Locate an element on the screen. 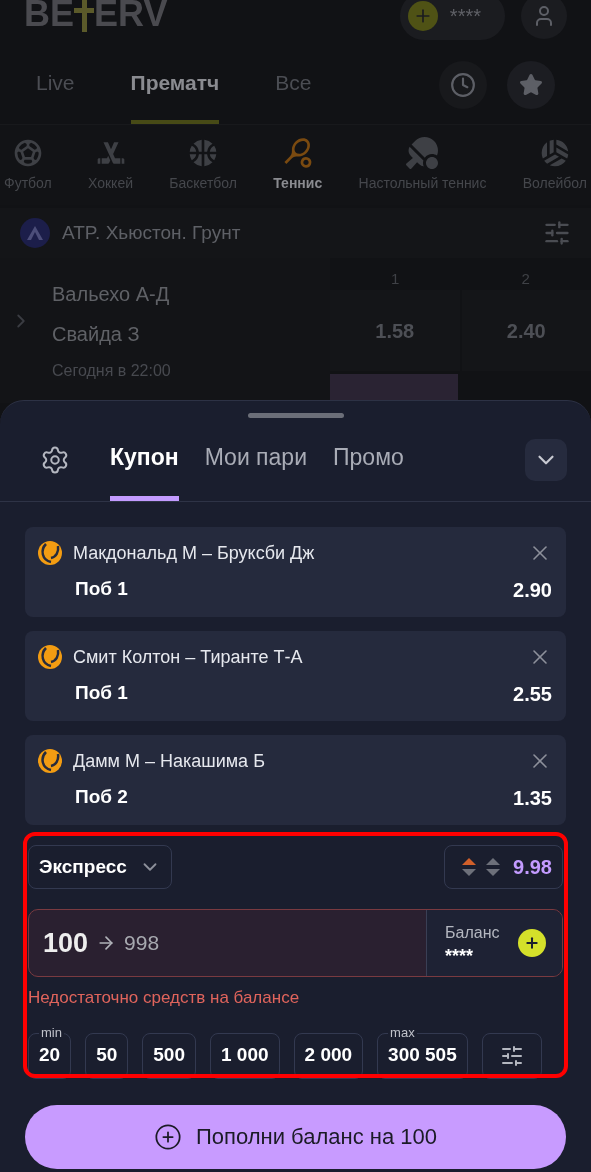 This screenshot has width=591, height=1172. coupon-tab: Купон is located at coordinates (144, 459).